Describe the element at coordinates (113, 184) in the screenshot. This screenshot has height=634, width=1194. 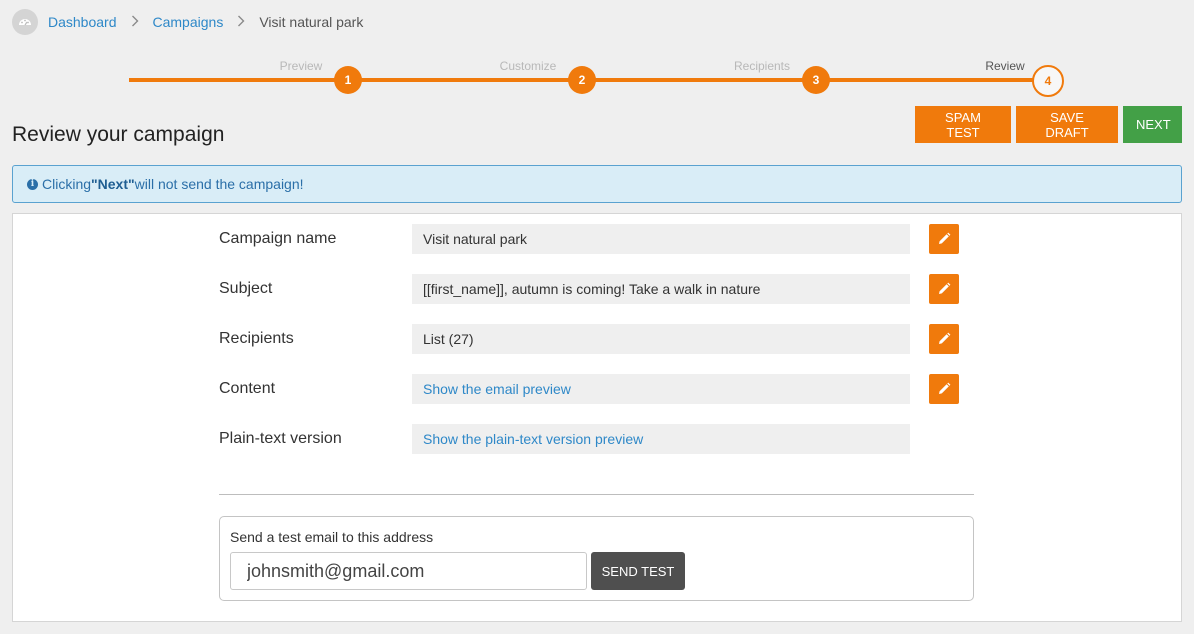
I see `alert-text-highlight: "Next"` at that location.